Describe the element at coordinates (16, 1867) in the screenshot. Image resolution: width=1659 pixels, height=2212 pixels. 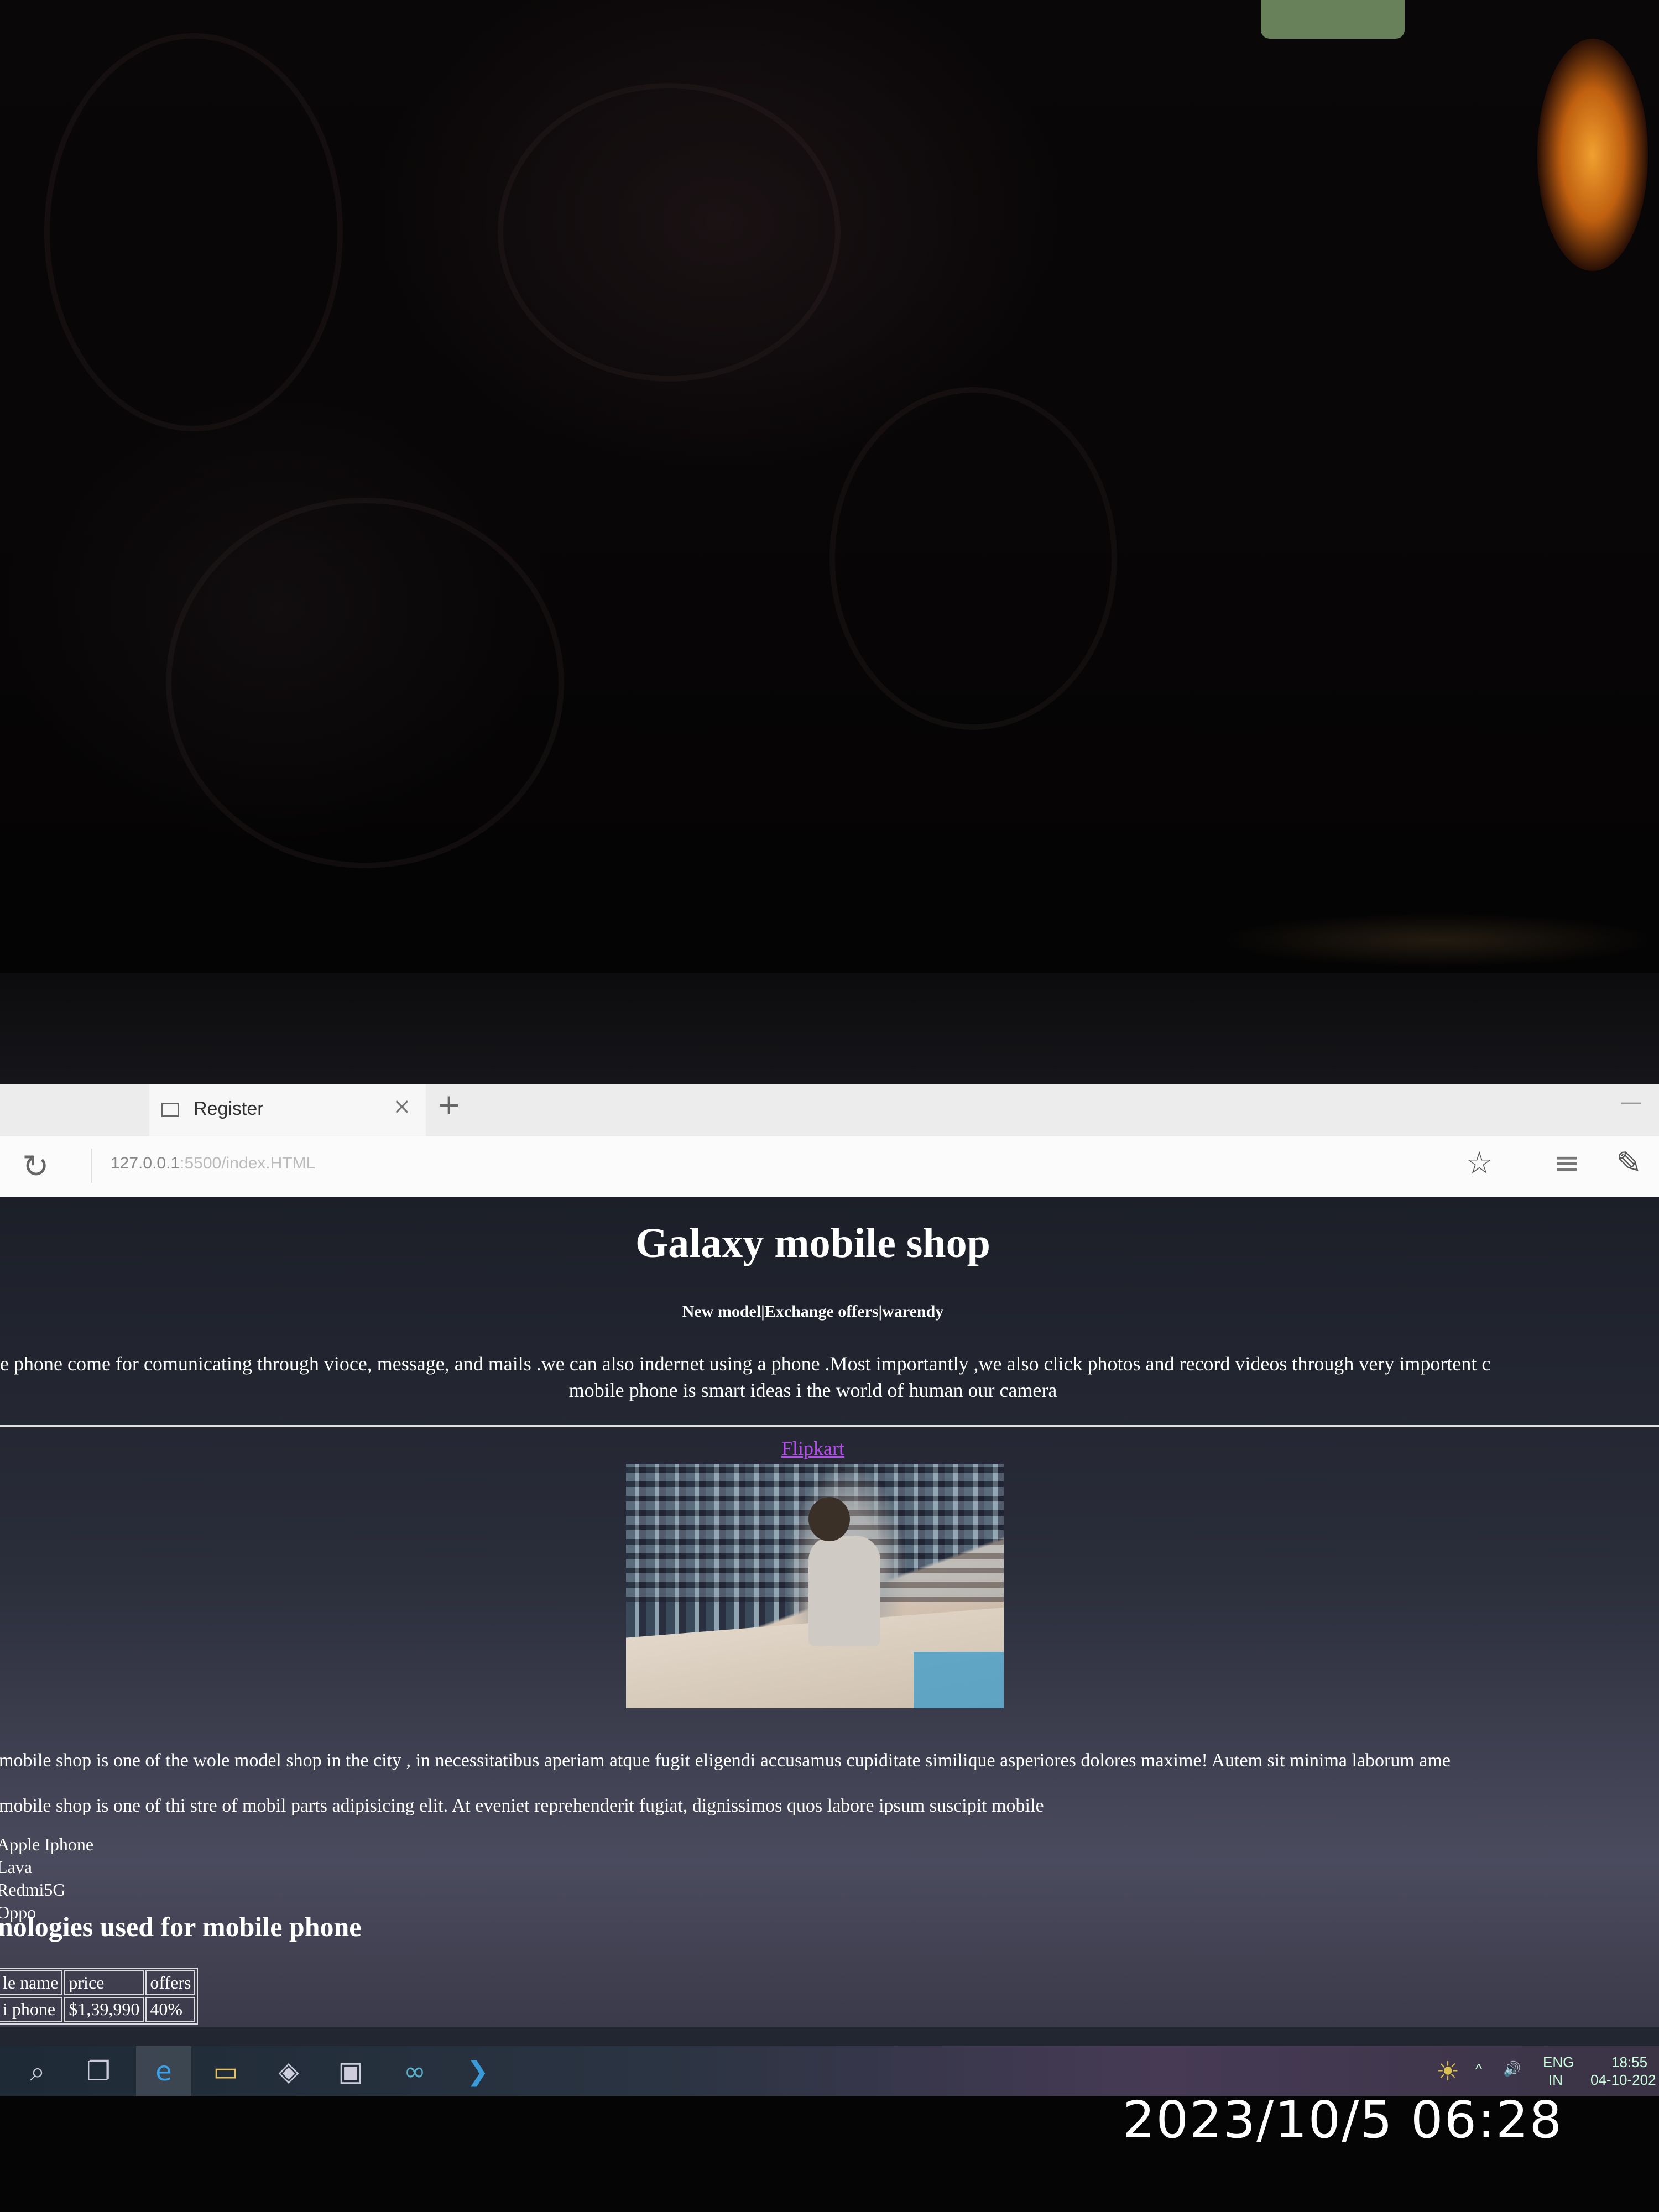
I see `list-item: Lava` at that location.